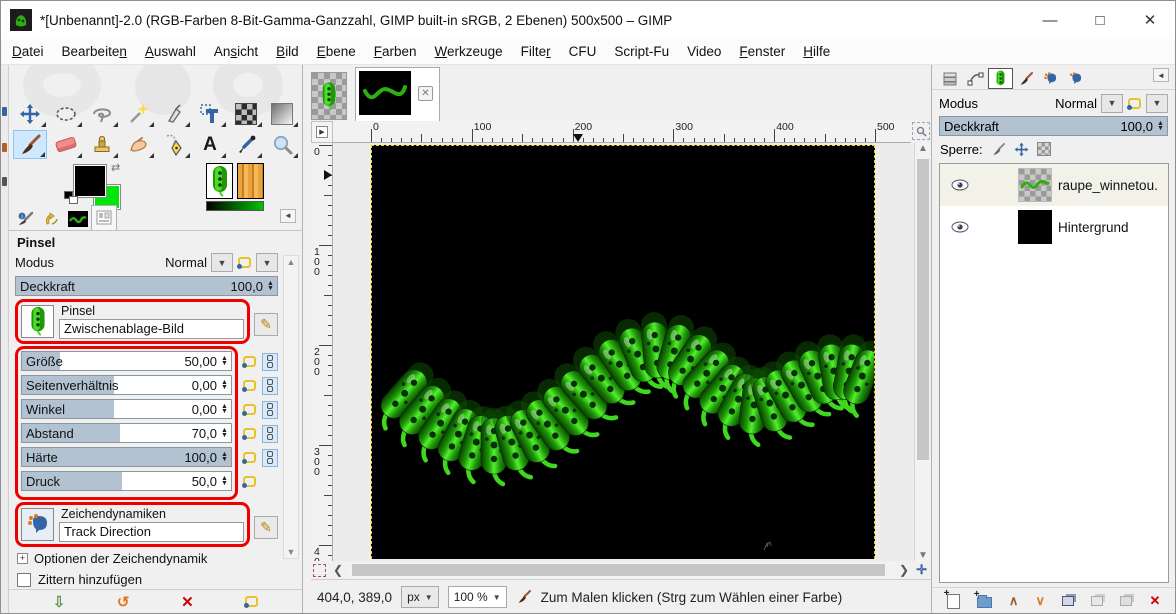 The height and width of the screenshot is (614, 1176). I want to click on horizontal-scrollbar, so click(621, 570).